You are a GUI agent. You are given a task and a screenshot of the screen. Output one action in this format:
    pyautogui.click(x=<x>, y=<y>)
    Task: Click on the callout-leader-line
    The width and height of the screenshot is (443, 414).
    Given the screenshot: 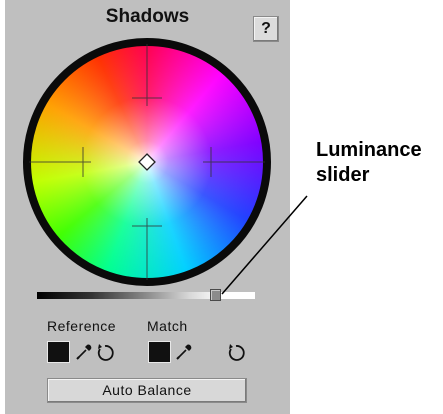 What is the action you would take?
    pyautogui.click(x=264, y=245)
    